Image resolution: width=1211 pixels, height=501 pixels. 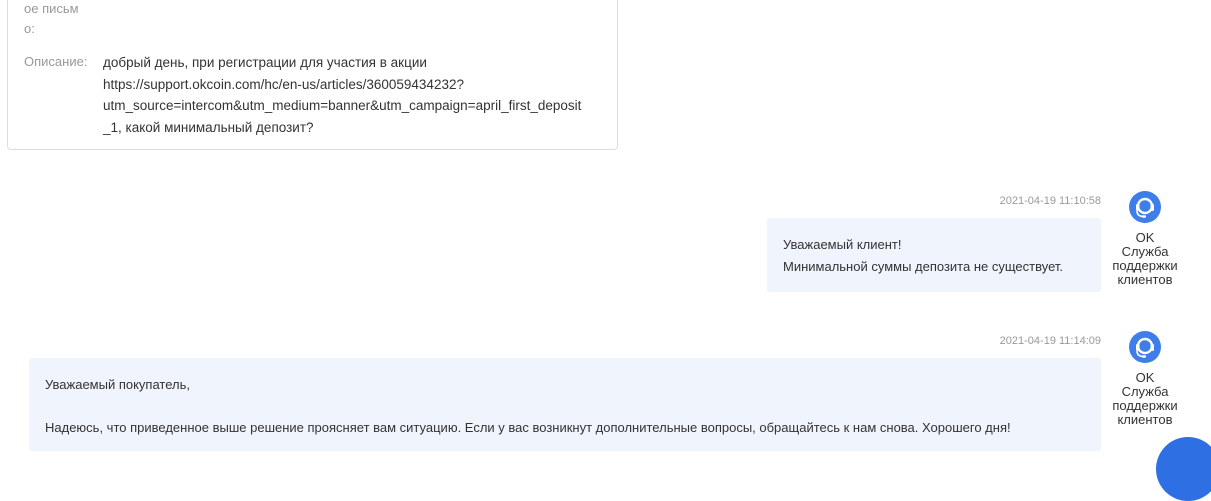 What do you see at coordinates (51, 8) in the screenshot?
I see `field-label-fragment: ое письм` at bounding box center [51, 8].